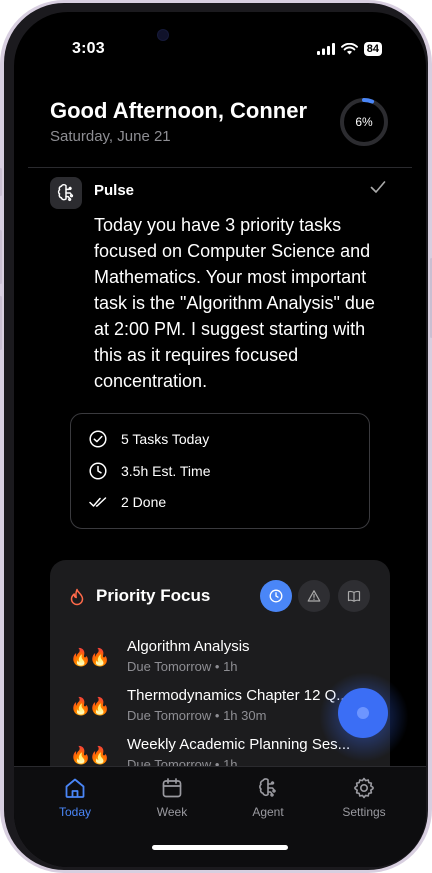 The height and width of the screenshot is (873, 432). What do you see at coordinates (220, 36) in the screenshot?
I see `dynamic-island` at bounding box center [220, 36].